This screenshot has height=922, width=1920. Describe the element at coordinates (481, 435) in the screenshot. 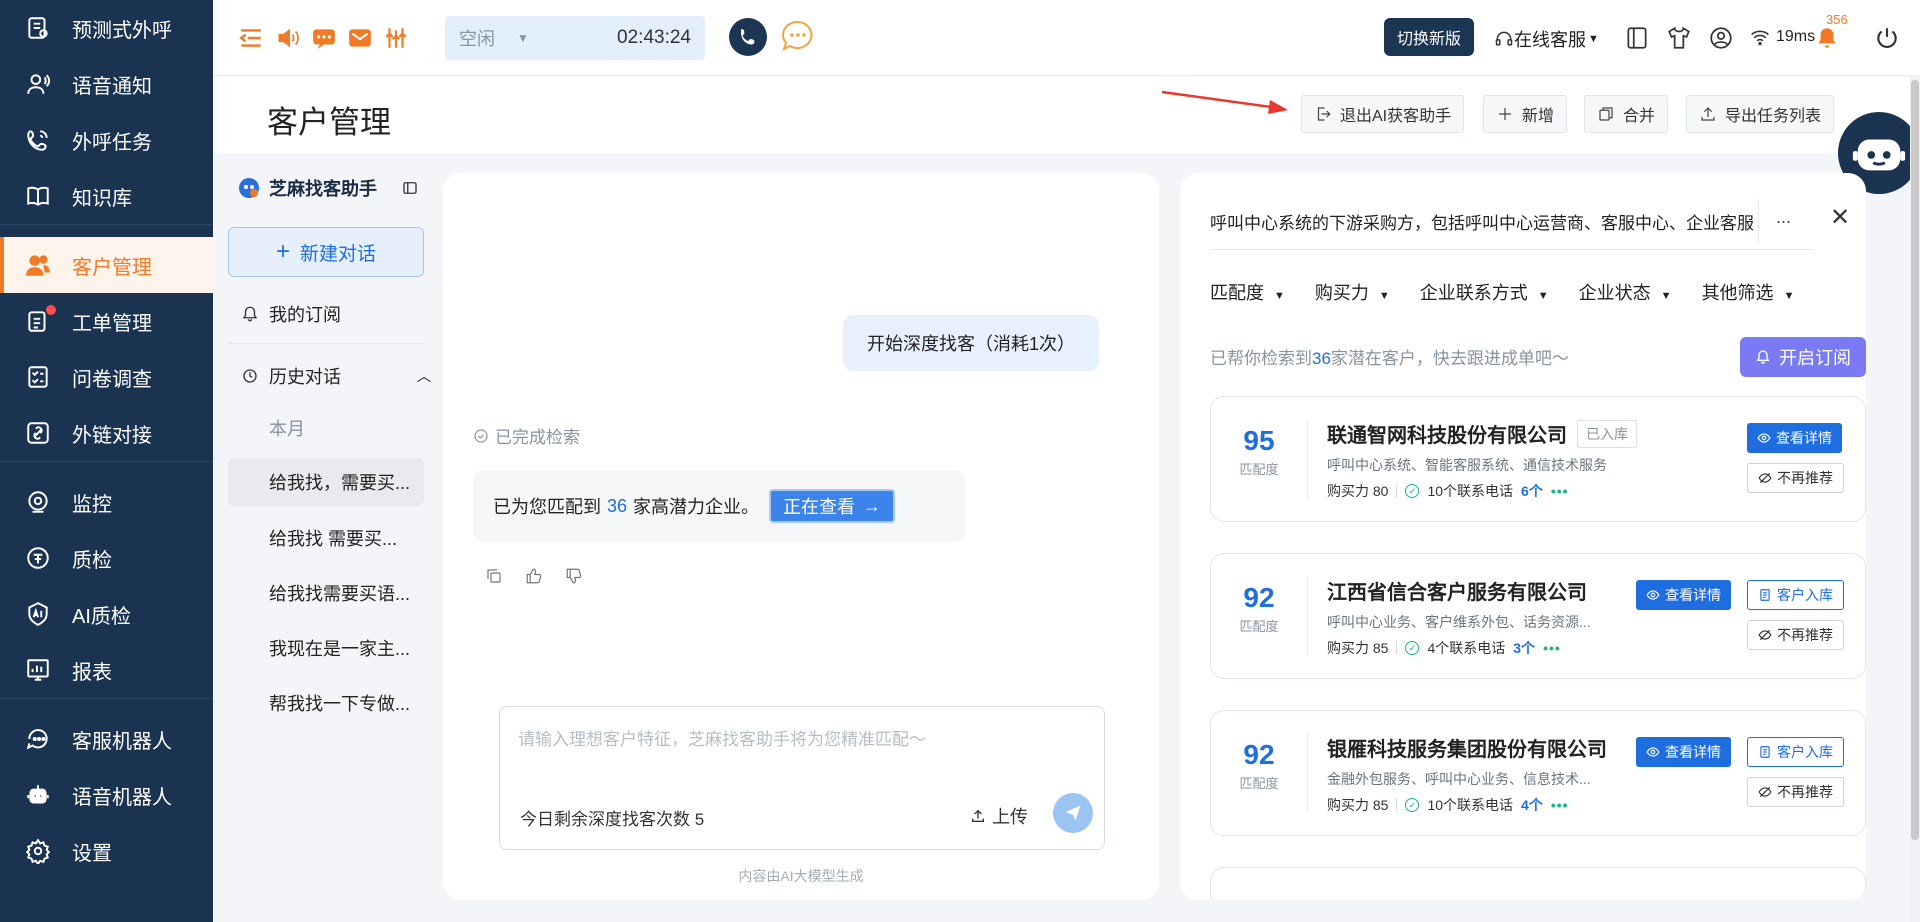

I see `check-circle-icon` at that location.